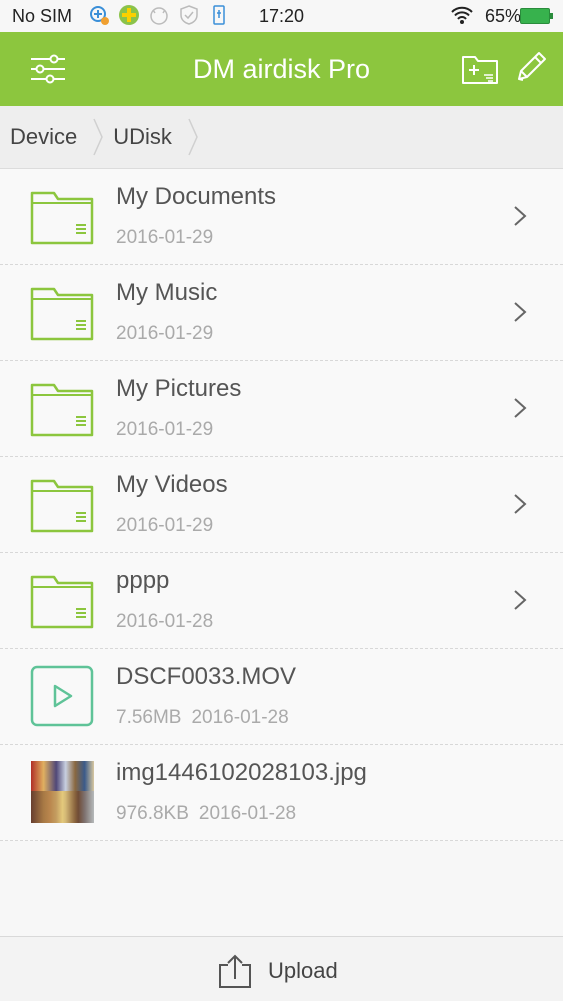  What do you see at coordinates (503, 16) in the screenshot?
I see `battery-percent: 65%` at bounding box center [503, 16].